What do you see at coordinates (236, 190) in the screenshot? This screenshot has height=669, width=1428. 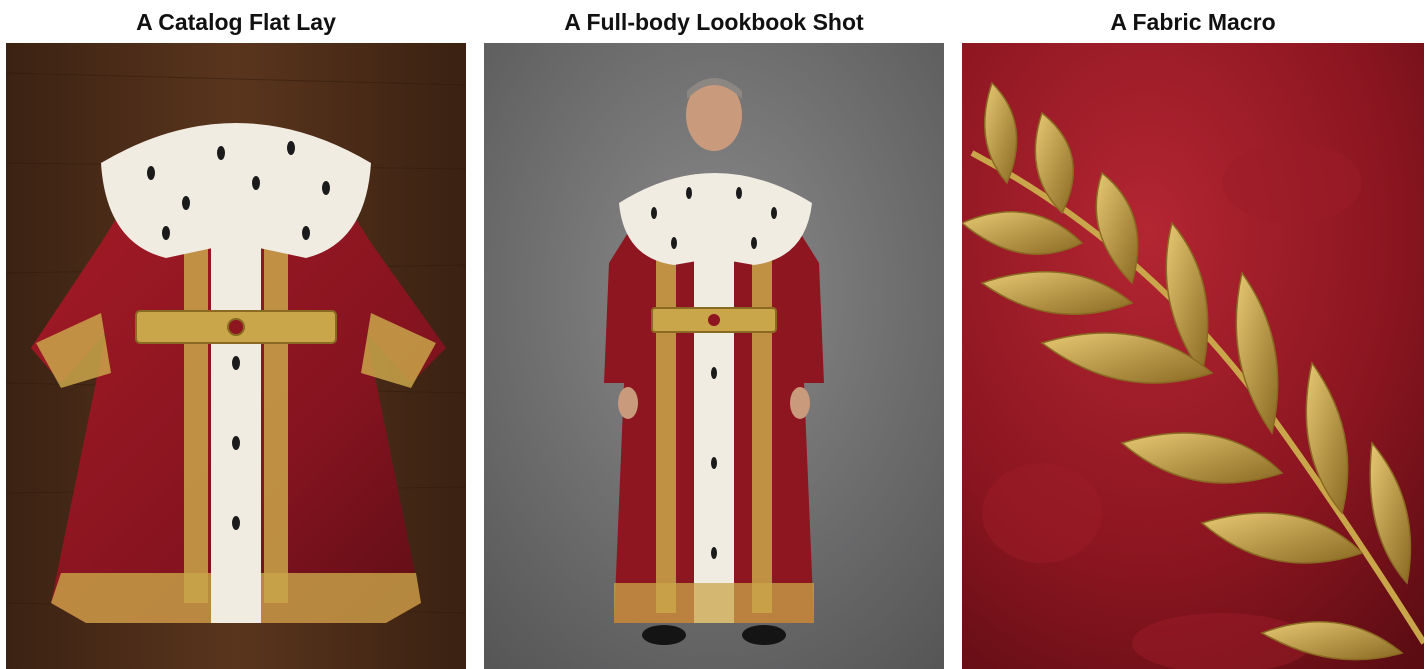 I see `ermine-collar` at bounding box center [236, 190].